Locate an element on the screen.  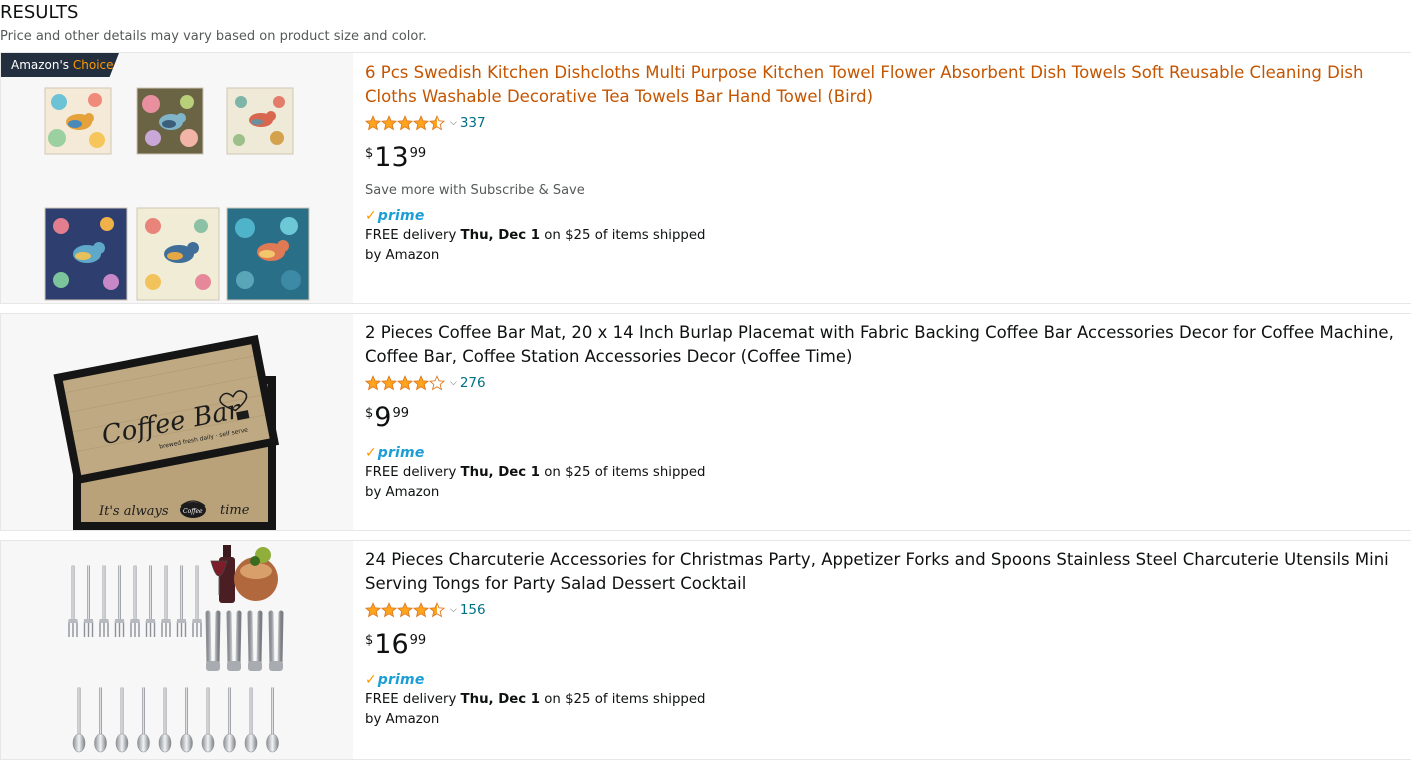
mat-bottom-left-text: It's always is located at coordinates (133, 511).